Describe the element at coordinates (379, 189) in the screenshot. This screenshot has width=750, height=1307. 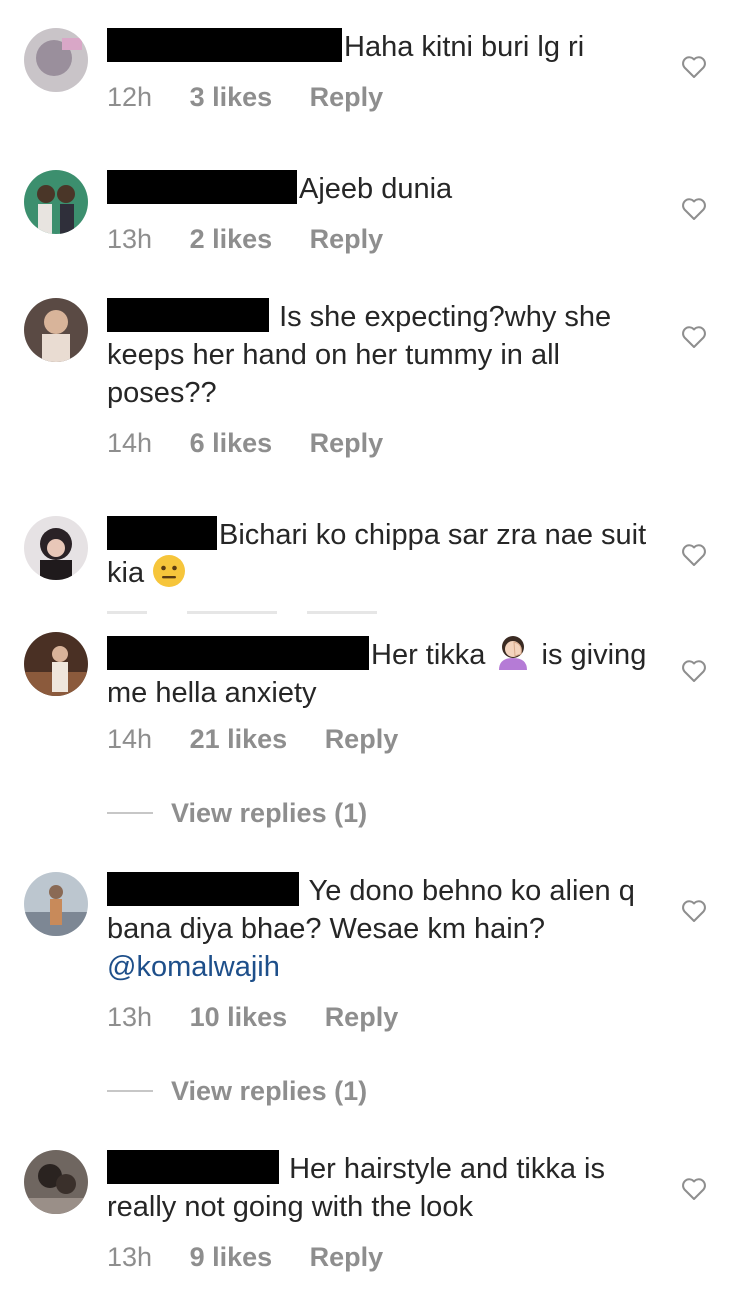
I see `comment-text: Ajeeb dunia` at that location.